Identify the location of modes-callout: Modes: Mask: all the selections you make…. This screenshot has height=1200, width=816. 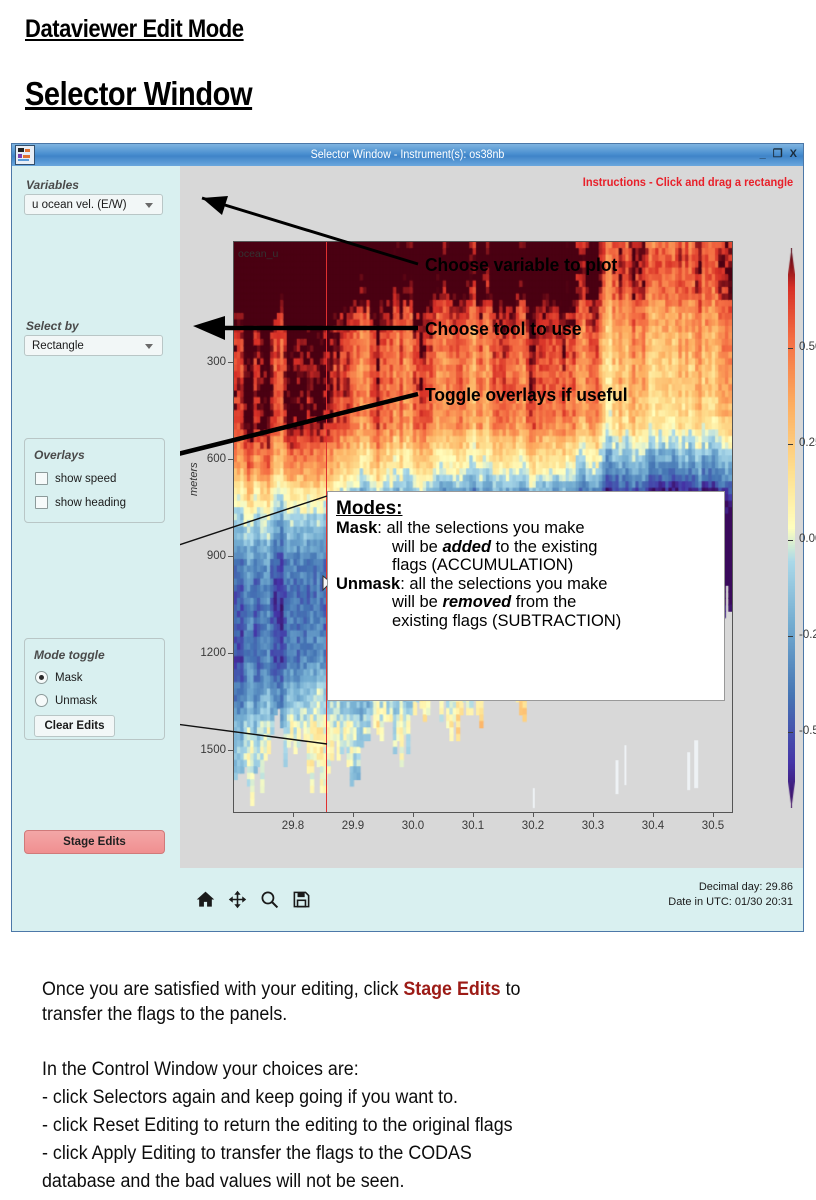
(526, 596).